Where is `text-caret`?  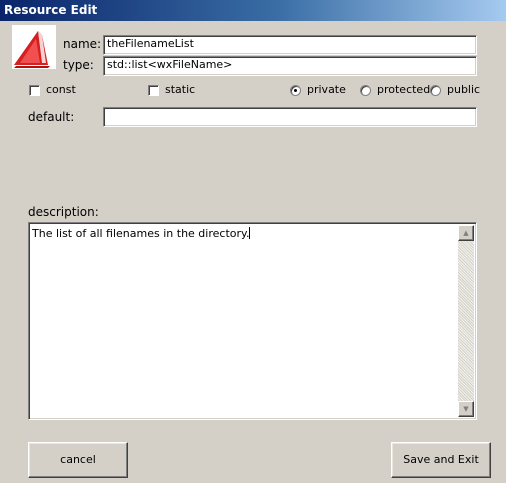
text-caret is located at coordinates (250, 233).